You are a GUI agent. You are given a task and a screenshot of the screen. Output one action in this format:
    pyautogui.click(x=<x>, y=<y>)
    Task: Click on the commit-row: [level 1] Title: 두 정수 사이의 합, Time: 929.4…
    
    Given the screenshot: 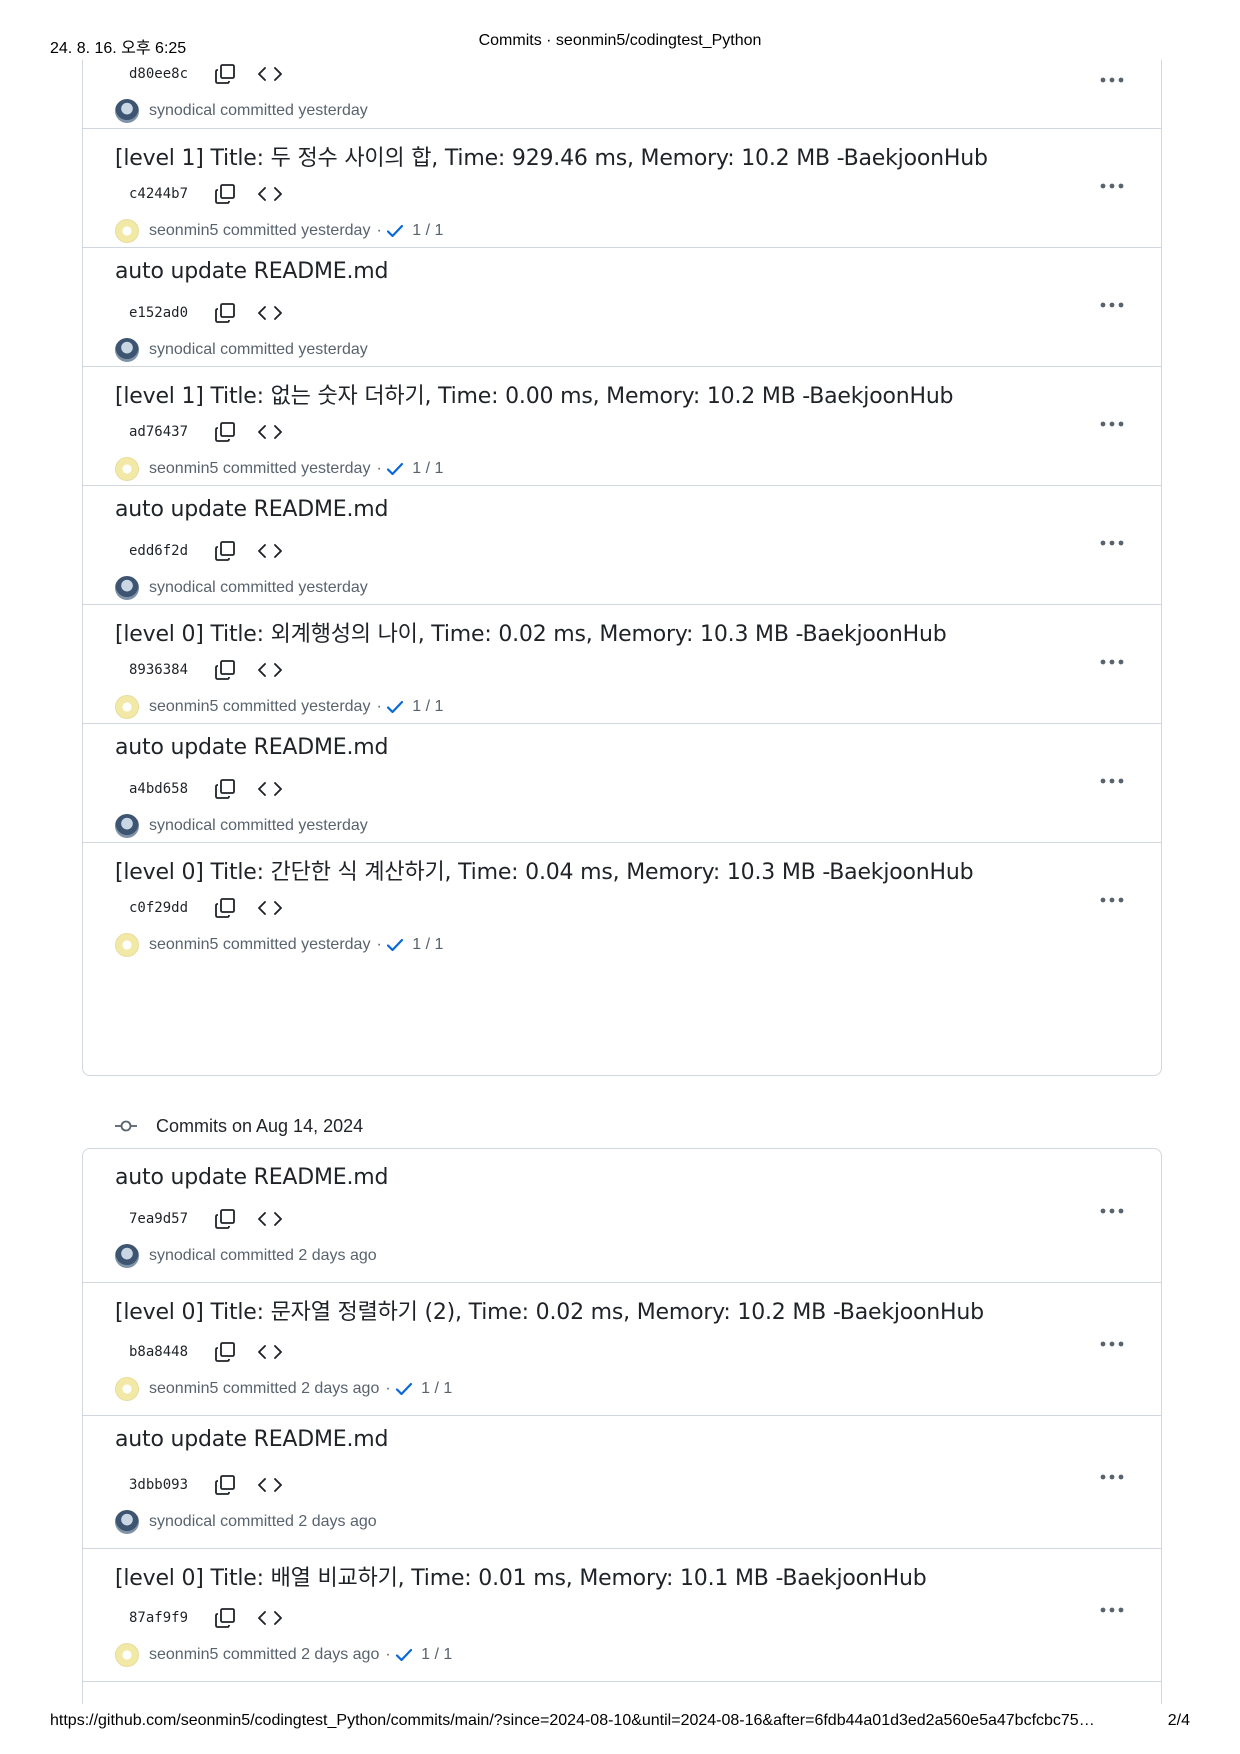 What is the action you would take?
    pyautogui.click(x=622, y=188)
    